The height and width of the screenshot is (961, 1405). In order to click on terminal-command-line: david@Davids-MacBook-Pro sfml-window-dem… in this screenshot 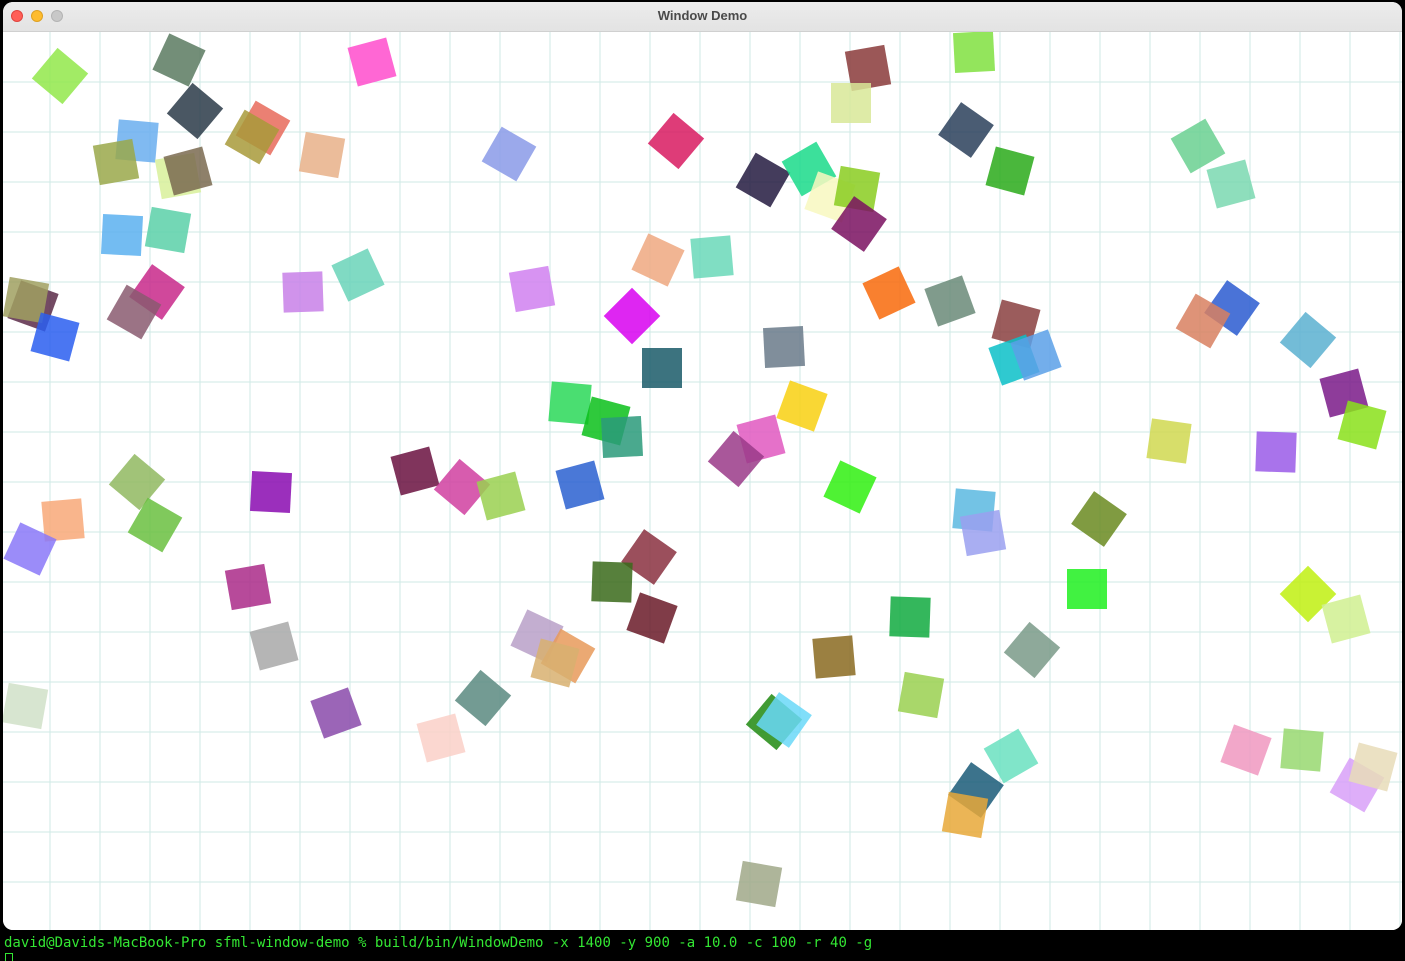, I will do `click(438, 943)`.